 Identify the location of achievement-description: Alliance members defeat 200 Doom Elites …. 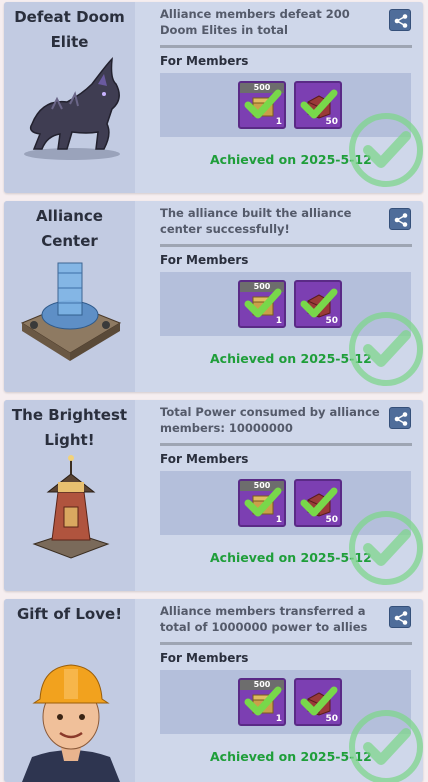
(255, 22).